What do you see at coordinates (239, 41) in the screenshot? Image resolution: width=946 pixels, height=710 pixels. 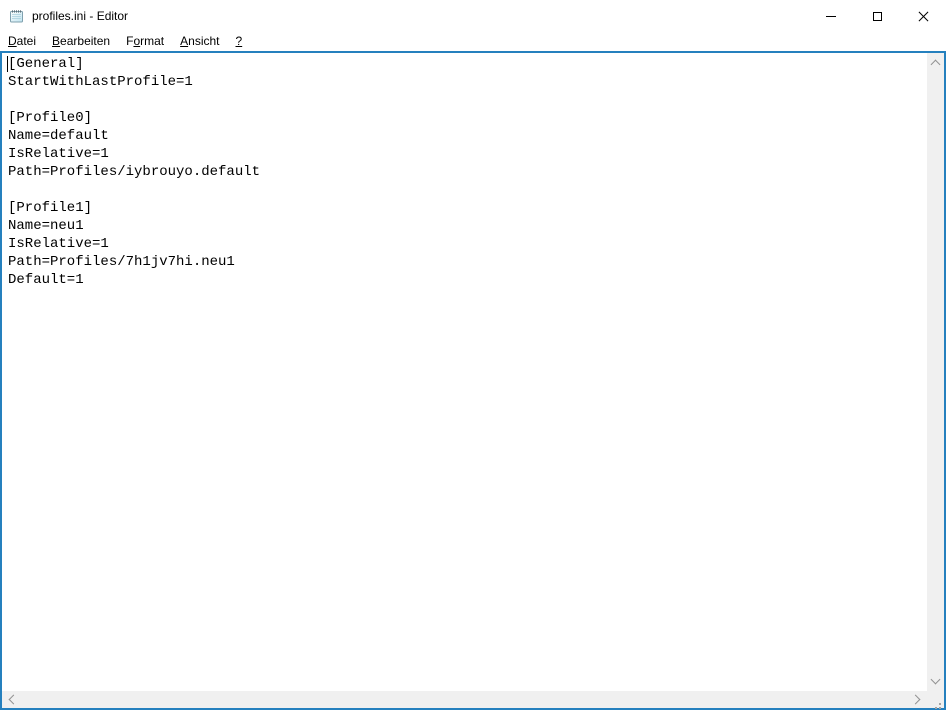 I see `menu-item-hilfe: ?` at bounding box center [239, 41].